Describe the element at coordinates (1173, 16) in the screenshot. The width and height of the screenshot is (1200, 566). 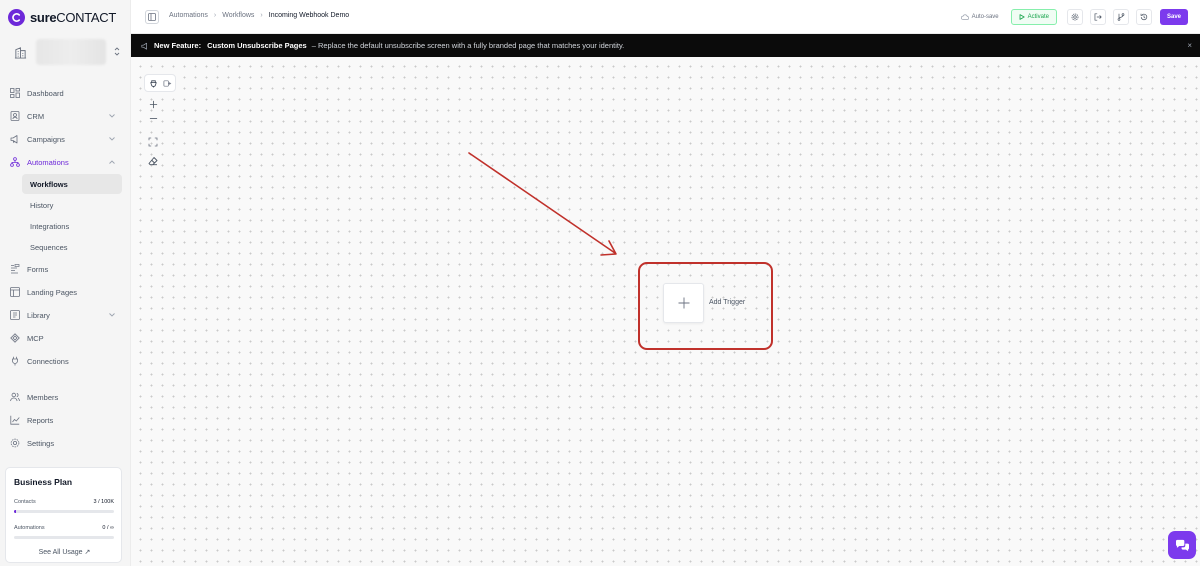
I see `save-button: Save` at that location.